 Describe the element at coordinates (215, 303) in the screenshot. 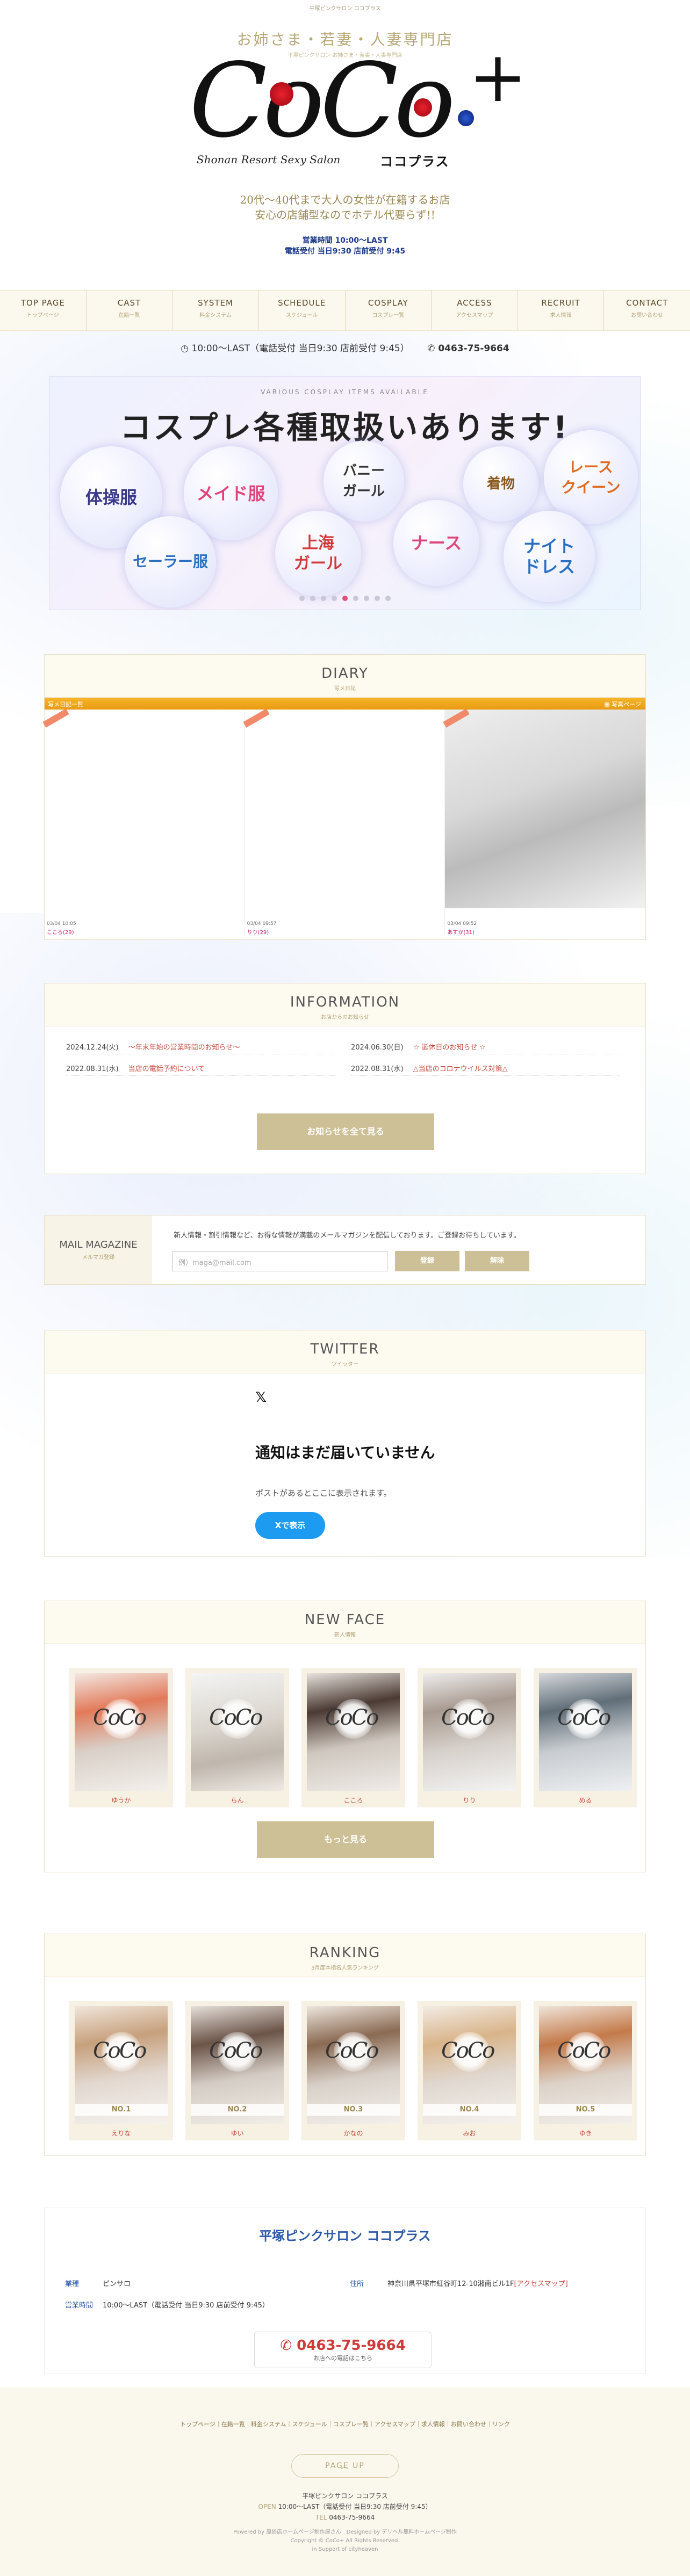

I see `nav-label: SYSTEM` at that location.